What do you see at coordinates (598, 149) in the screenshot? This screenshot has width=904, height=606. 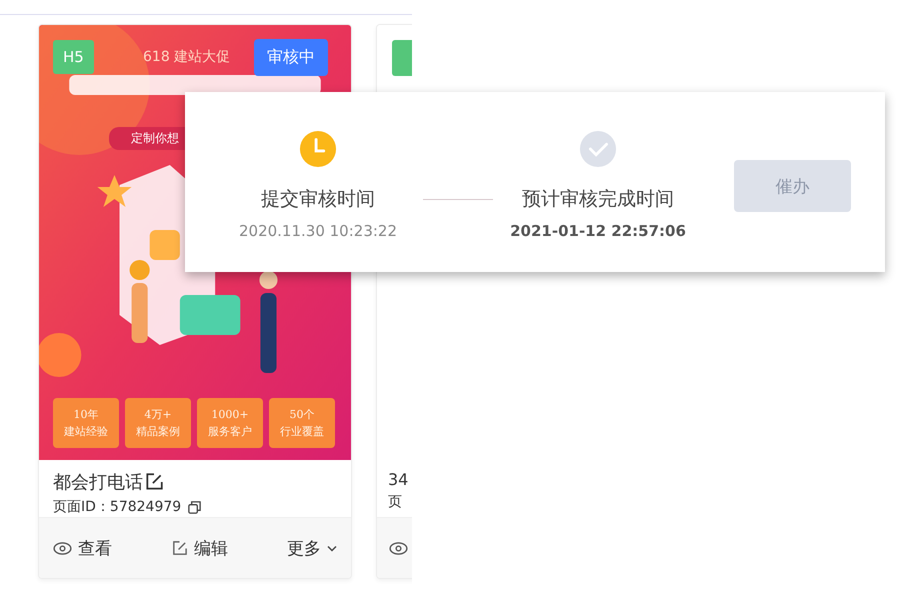 I see `check-icon` at bounding box center [598, 149].